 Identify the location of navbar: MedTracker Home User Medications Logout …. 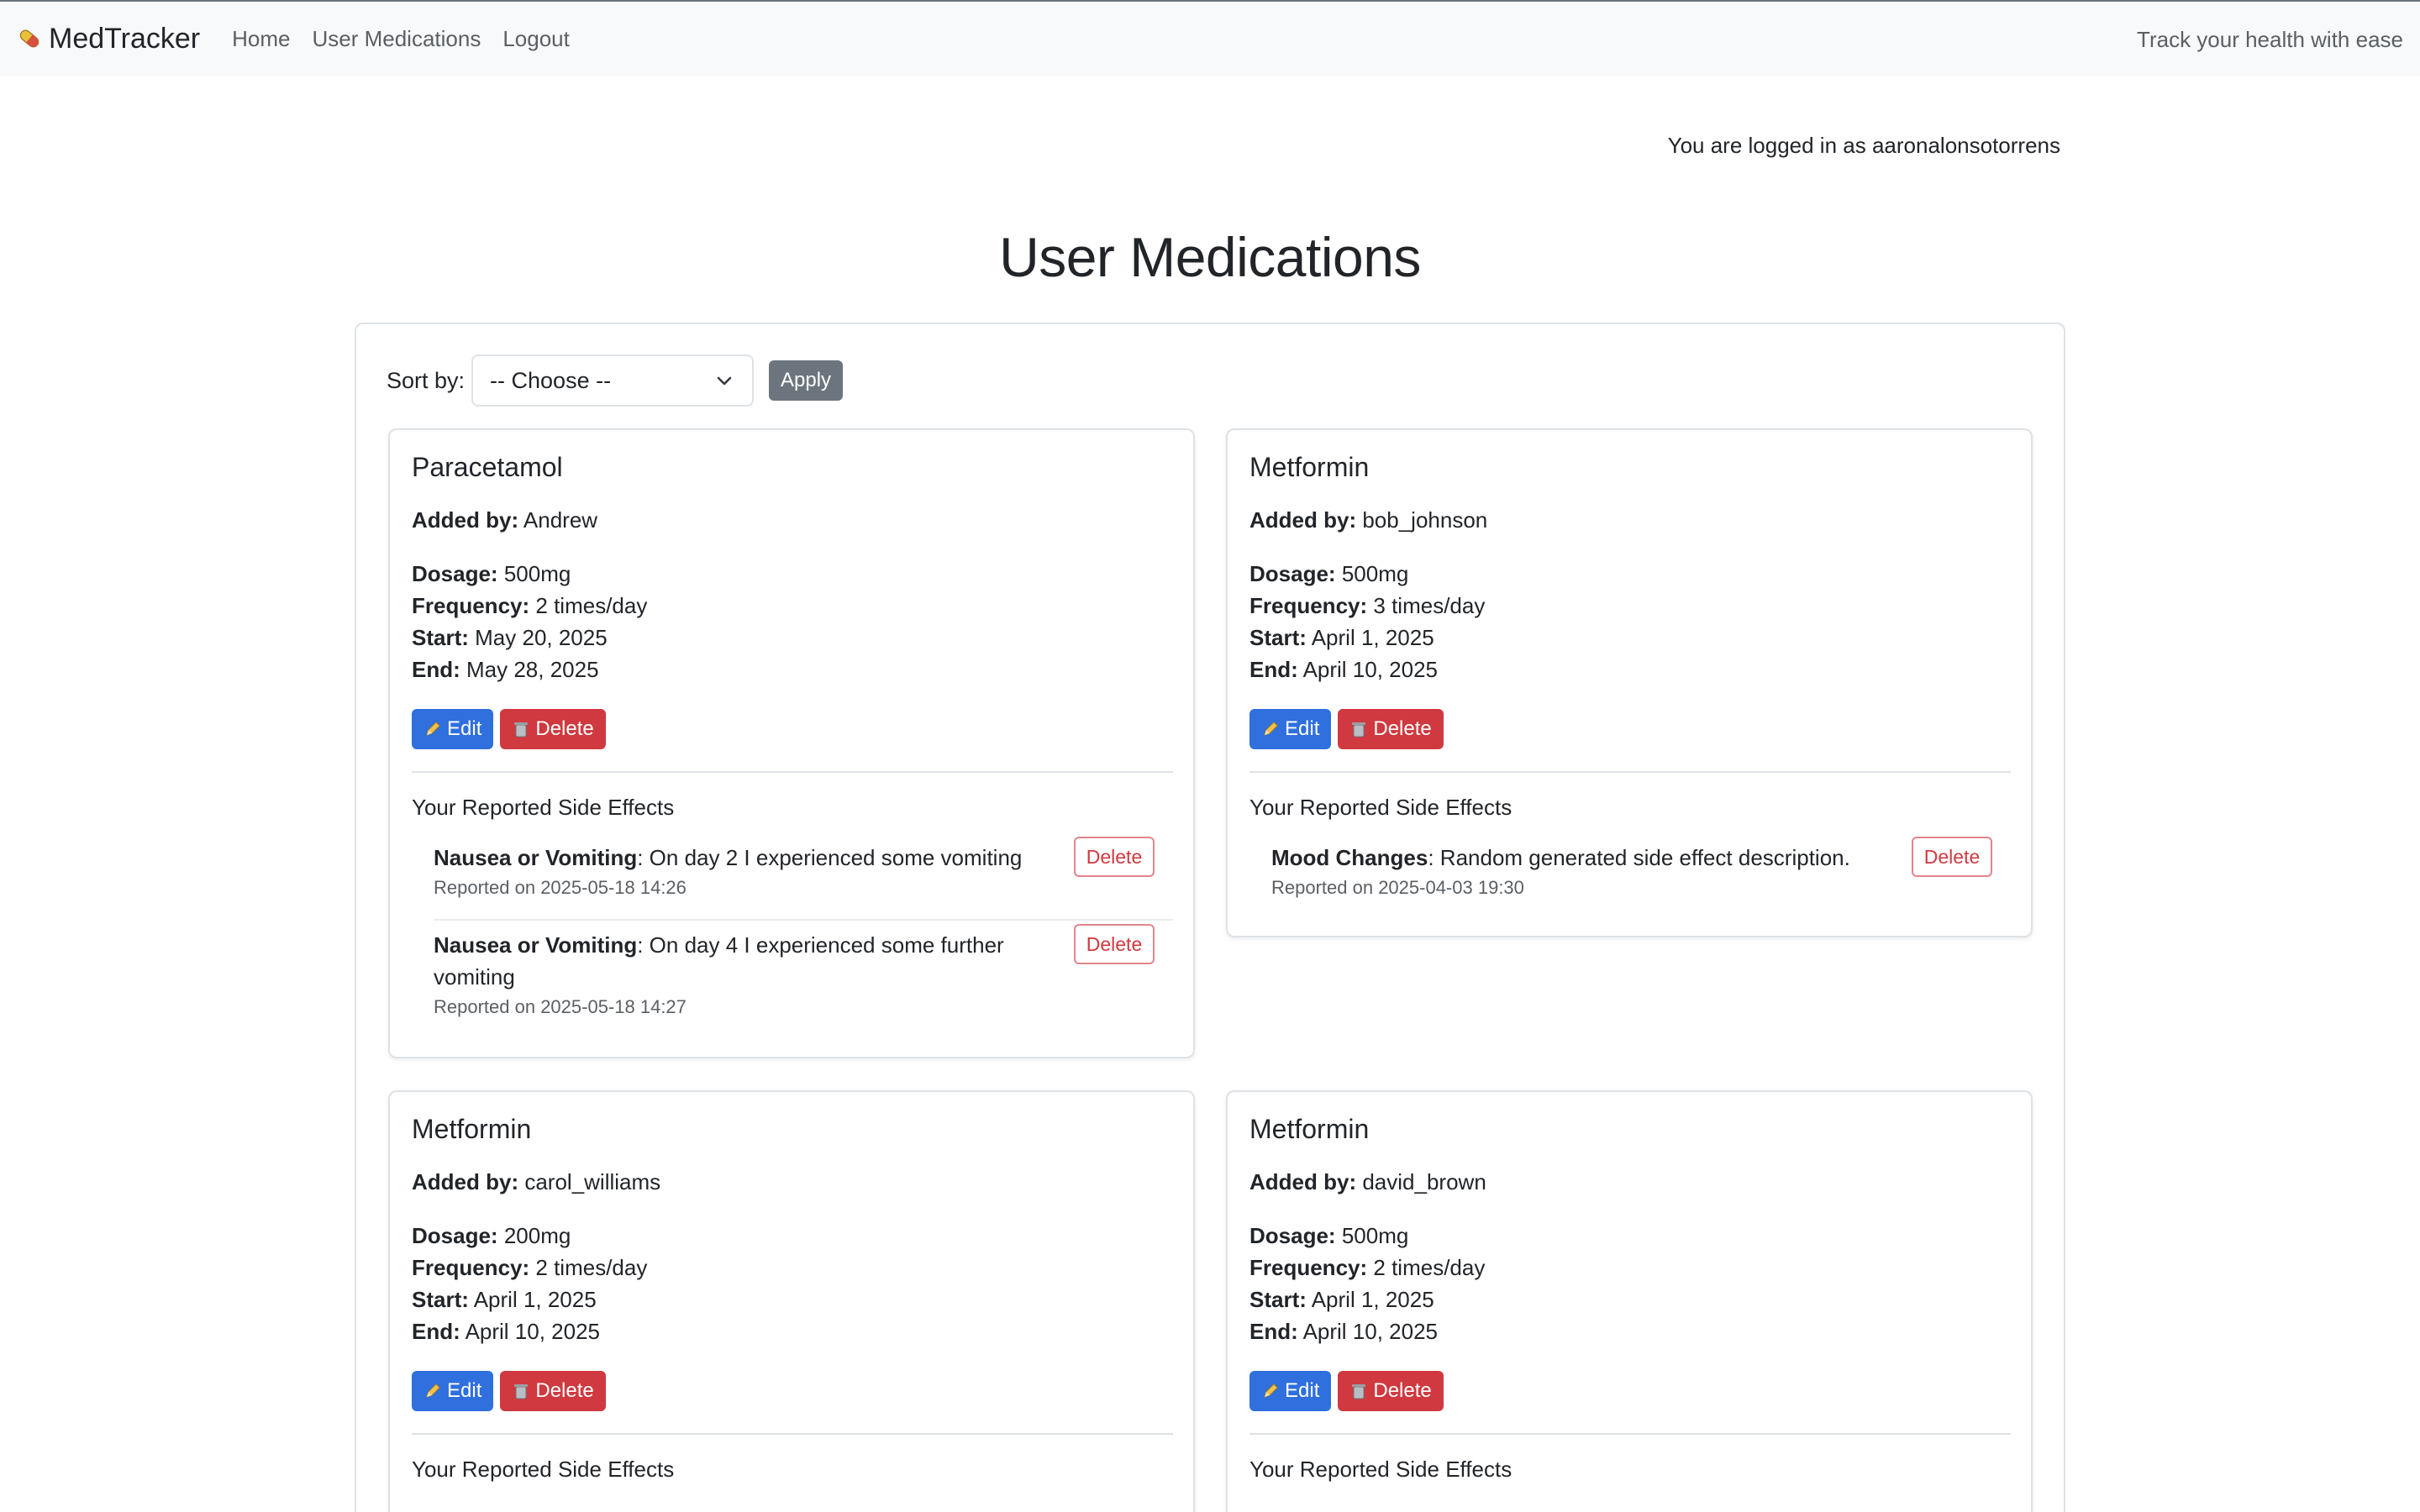
(1210, 38).